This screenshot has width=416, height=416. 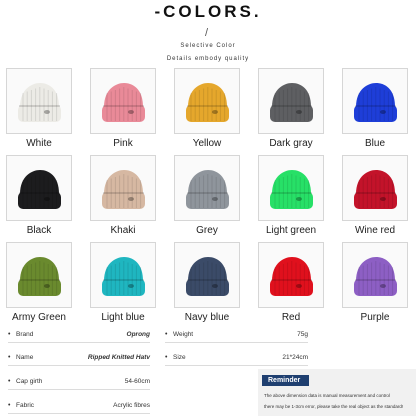 I want to click on color-option-light-blue: Light blue, so click(x=123, y=282).